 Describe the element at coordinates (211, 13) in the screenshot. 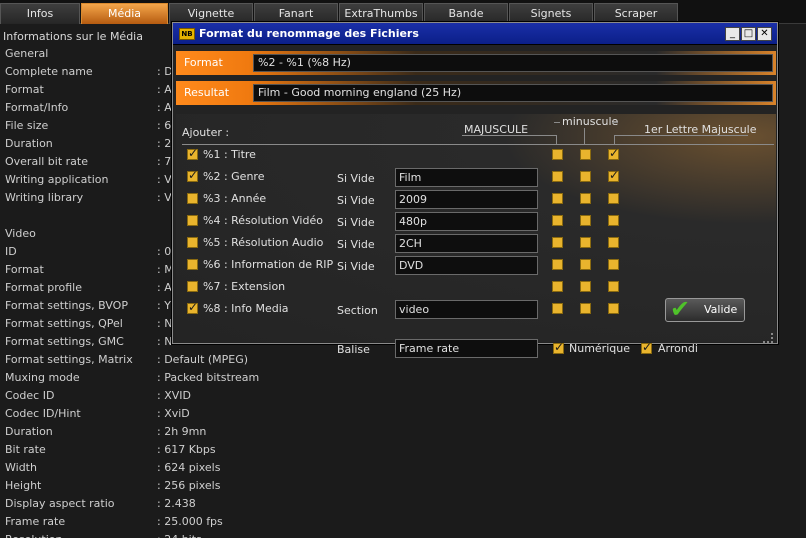

I see `tab-vignette: Vignette` at that location.